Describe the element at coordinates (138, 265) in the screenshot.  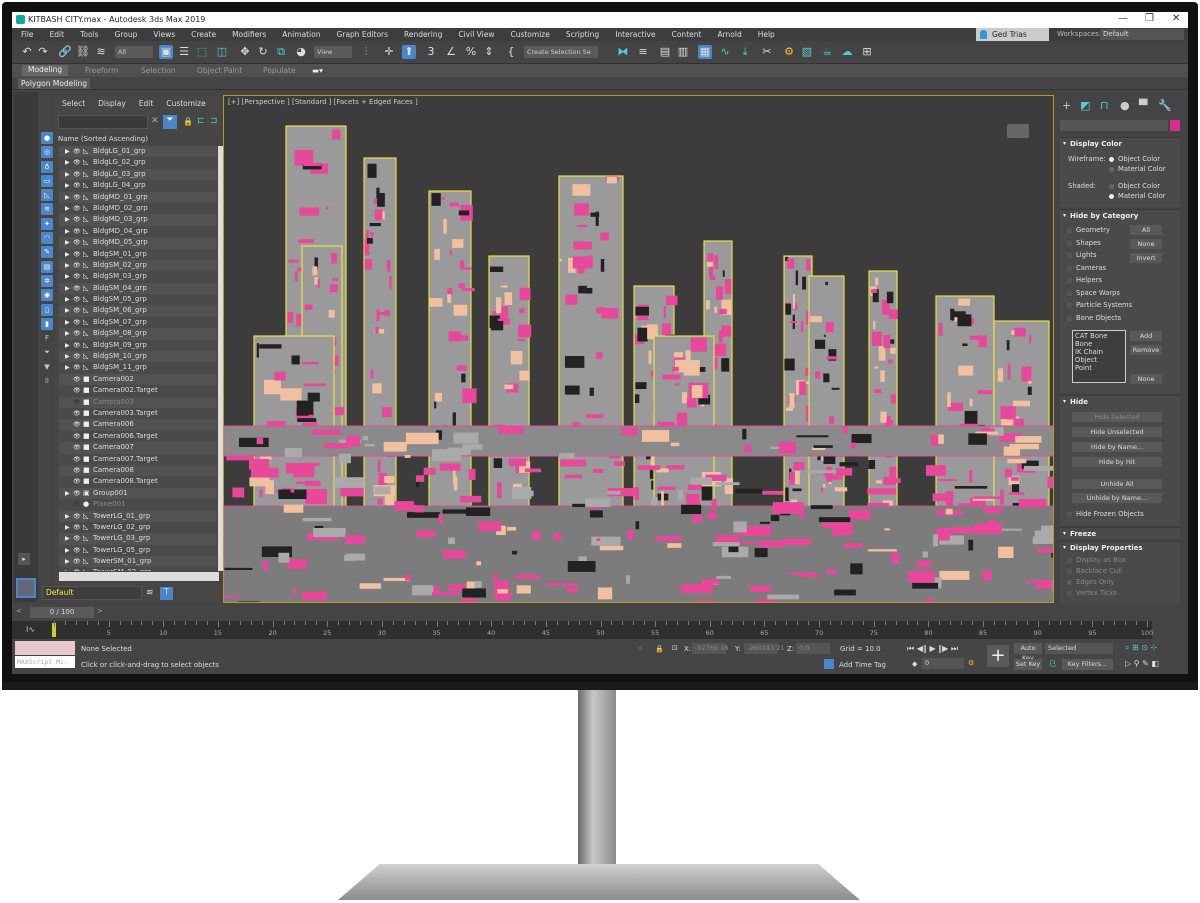
I see `list-item: ▶ 👁 ◺ BldgSM_02_grp` at that location.